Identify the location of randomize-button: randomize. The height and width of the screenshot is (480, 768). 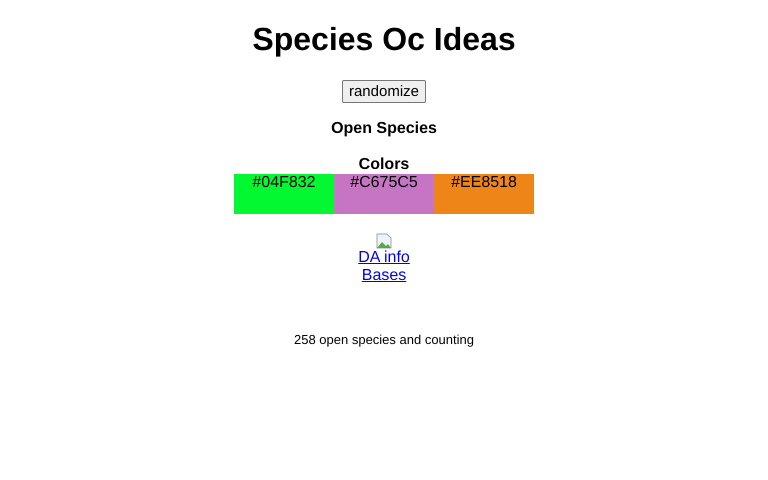
(384, 91).